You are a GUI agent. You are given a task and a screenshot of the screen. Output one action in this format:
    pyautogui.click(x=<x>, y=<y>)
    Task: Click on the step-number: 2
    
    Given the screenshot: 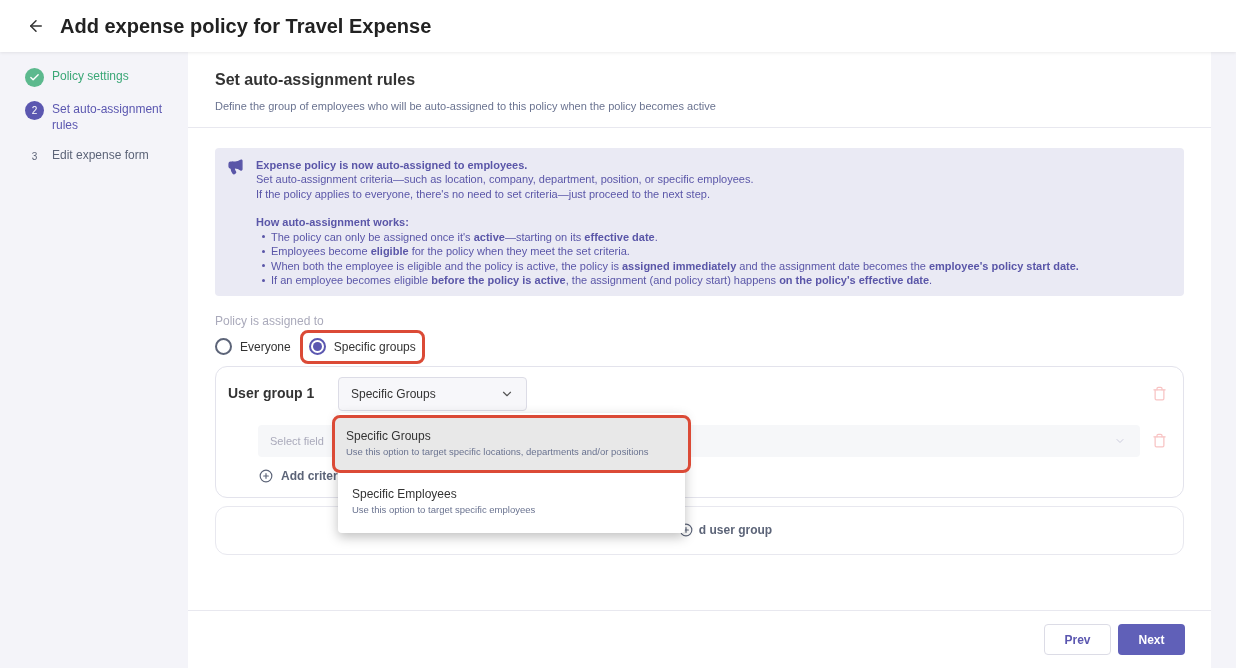 What is the action you would take?
    pyautogui.click(x=34, y=110)
    